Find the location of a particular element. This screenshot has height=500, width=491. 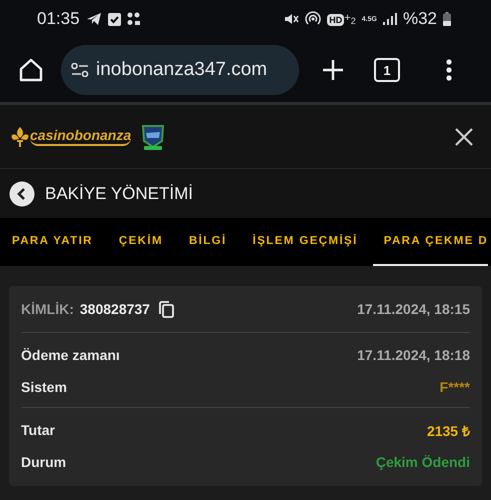

status-time: 01:35 is located at coordinates (58, 19).